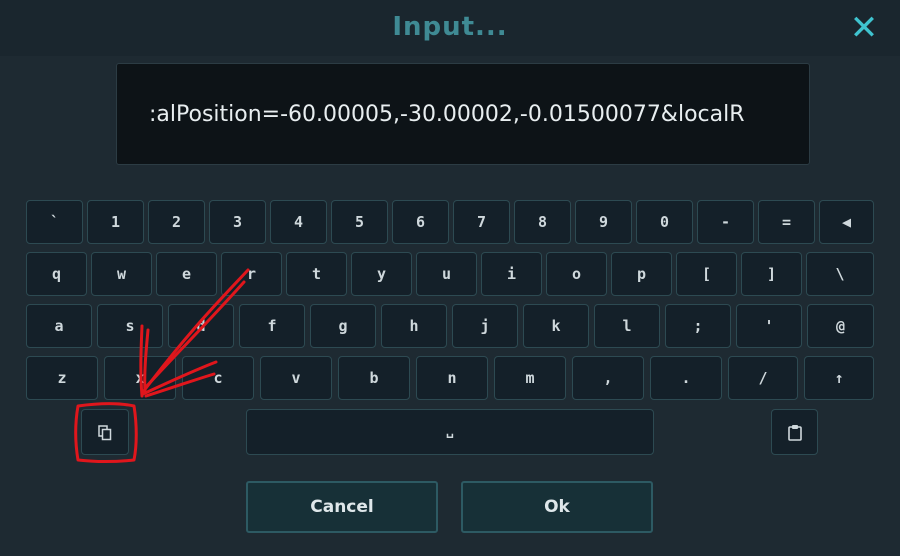  I want to click on key-u: u, so click(446, 274).